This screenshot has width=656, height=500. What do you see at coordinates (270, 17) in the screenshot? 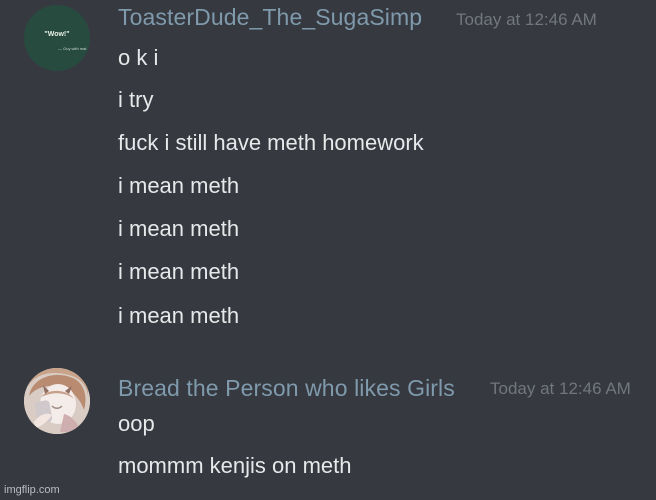
I see `username: ToasterDude_The_SugaSimp` at bounding box center [270, 17].